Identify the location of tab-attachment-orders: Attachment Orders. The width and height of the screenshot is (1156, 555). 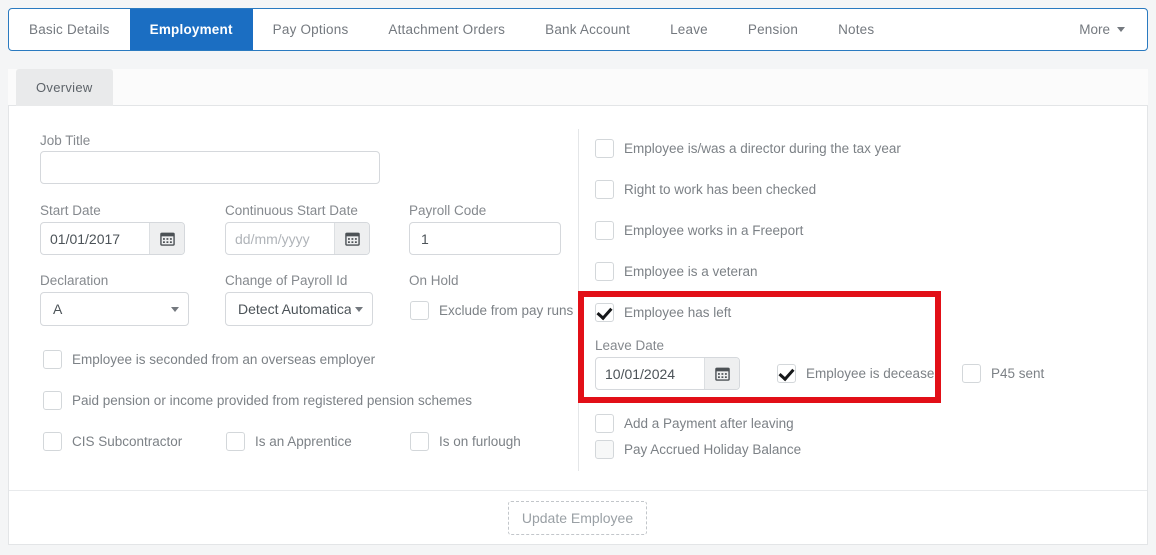
(446, 29).